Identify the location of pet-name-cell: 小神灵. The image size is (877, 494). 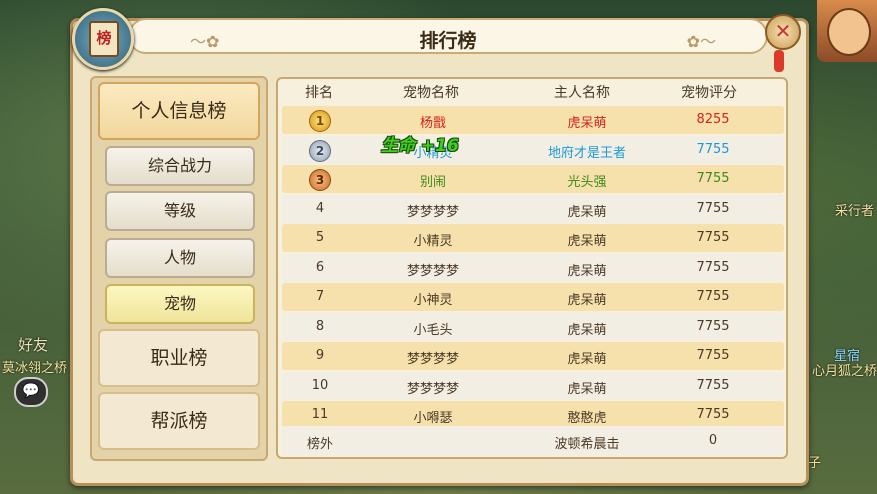
(433, 300).